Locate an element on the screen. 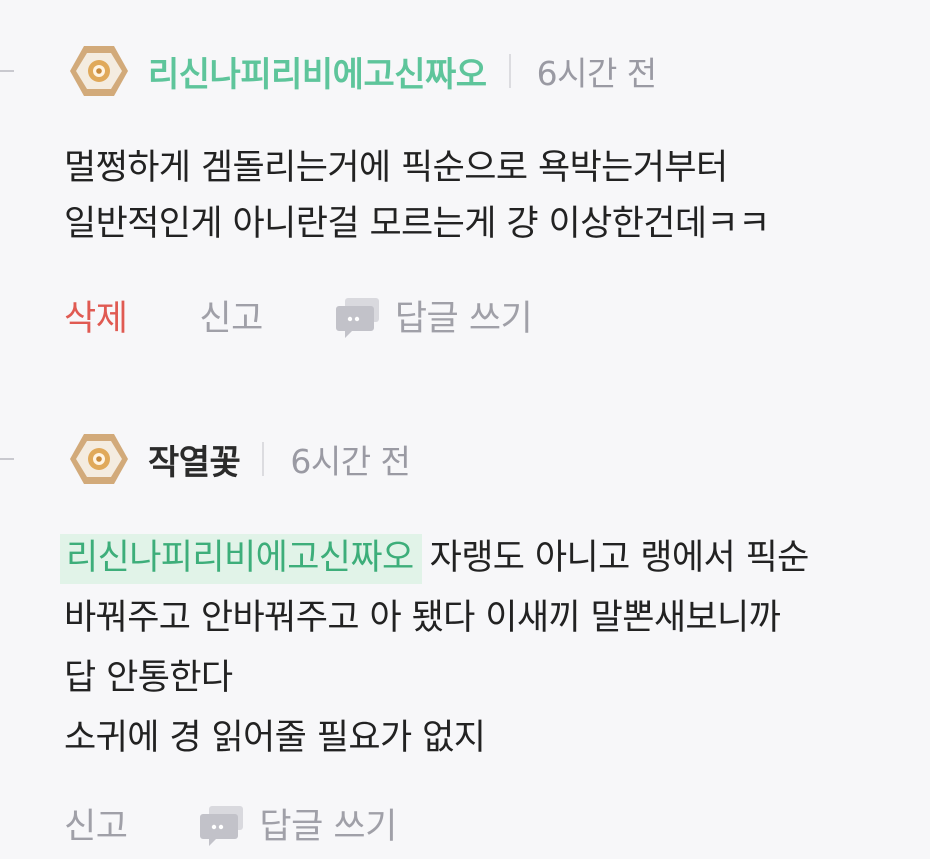 The image size is (930, 859). comment-username: 리신나피리비에고신짜오 is located at coordinates (317, 71).